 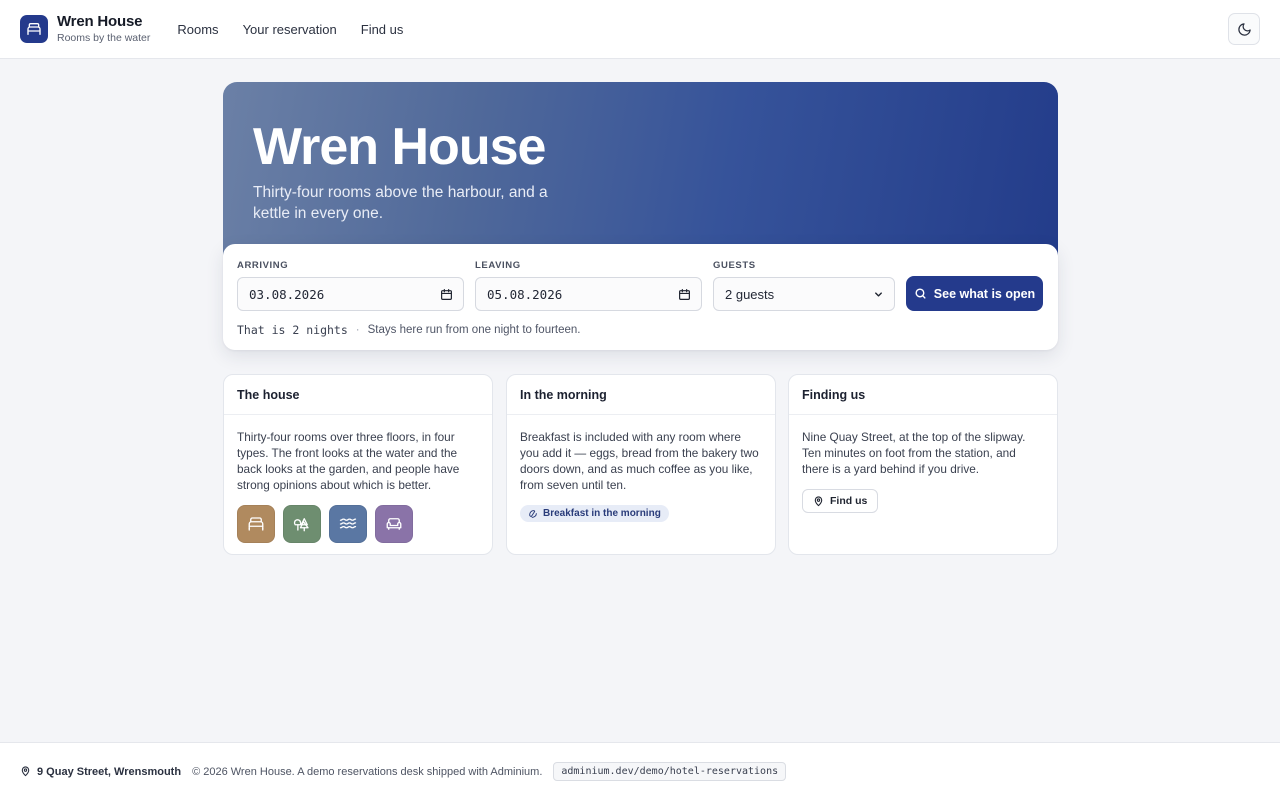 I want to click on leaving-field: LEAVING 05.08.2026, so click(x=588, y=285).